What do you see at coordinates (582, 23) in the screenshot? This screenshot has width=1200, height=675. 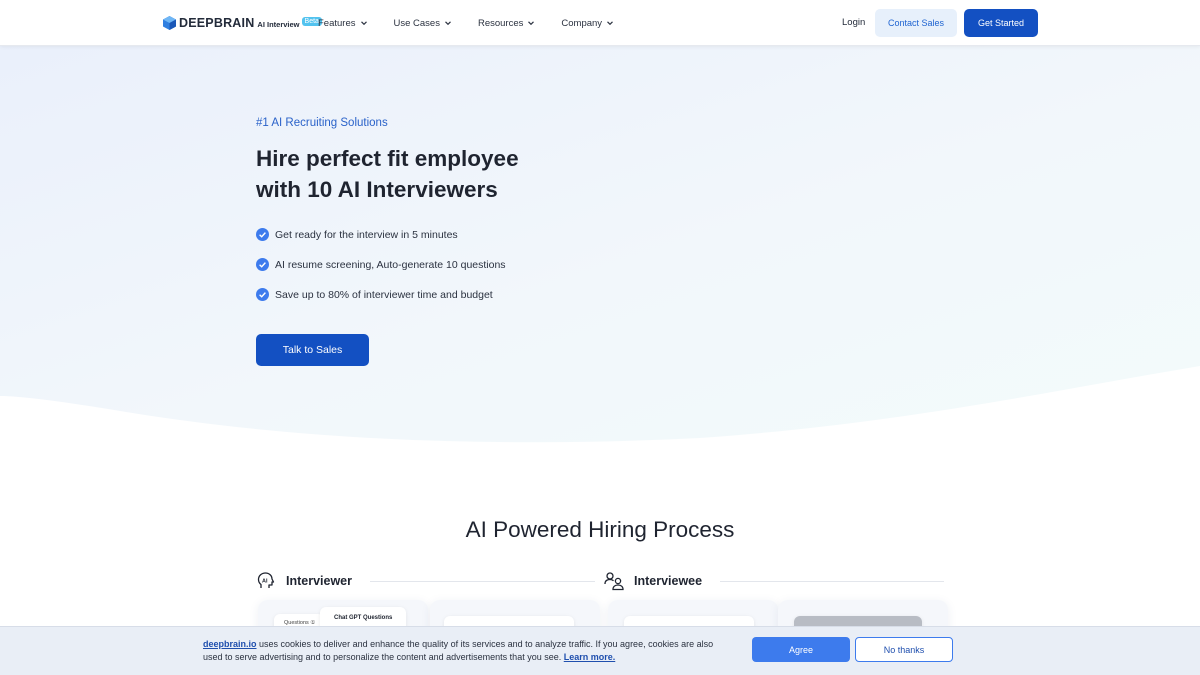 I see `nav-company-label: Company` at bounding box center [582, 23].